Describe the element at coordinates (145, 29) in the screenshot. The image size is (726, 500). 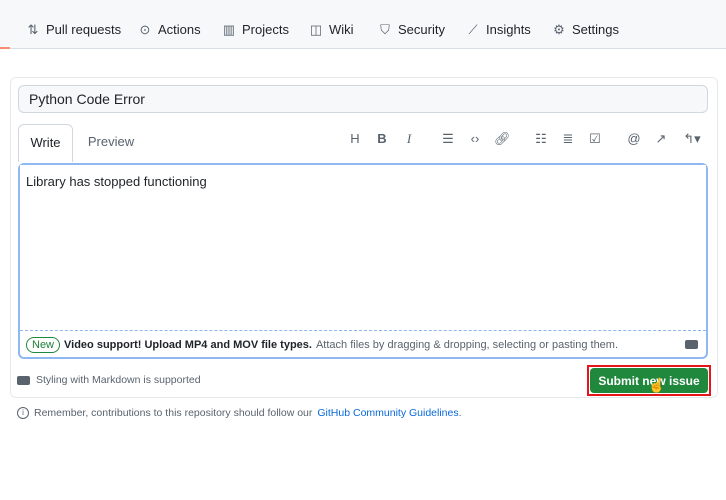
I see `play-icon: ⊙` at that location.